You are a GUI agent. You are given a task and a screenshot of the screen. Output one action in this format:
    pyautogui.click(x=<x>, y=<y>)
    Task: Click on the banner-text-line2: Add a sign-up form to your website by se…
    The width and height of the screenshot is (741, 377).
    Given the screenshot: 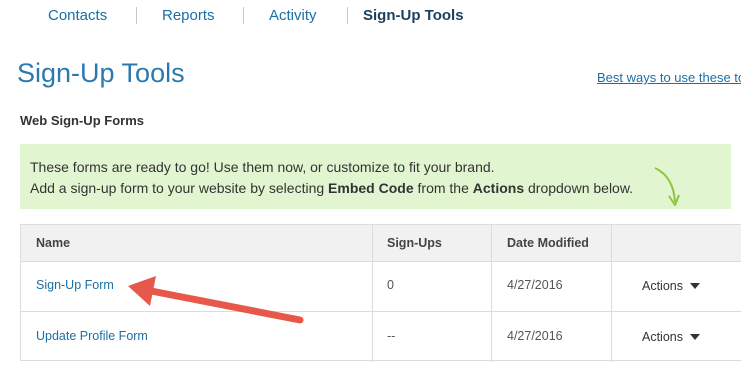 What is the action you would take?
    pyautogui.click(x=331, y=188)
    